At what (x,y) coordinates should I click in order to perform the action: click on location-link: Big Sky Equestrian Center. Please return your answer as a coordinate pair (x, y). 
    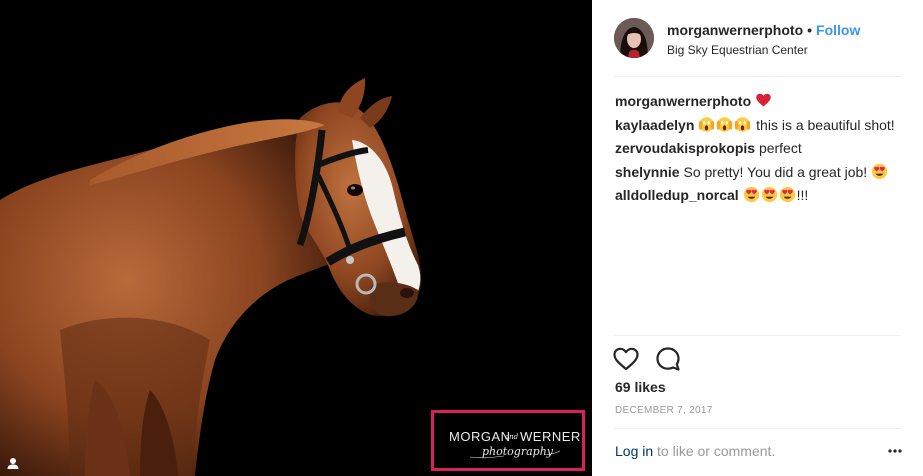
    Looking at the image, I should click on (763, 50).